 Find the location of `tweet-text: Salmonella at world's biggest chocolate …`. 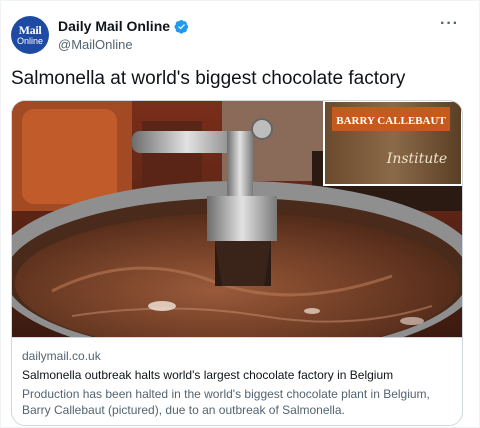

tweet-text: Salmonella at world's biggest chocolate … is located at coordinates (208, 78).